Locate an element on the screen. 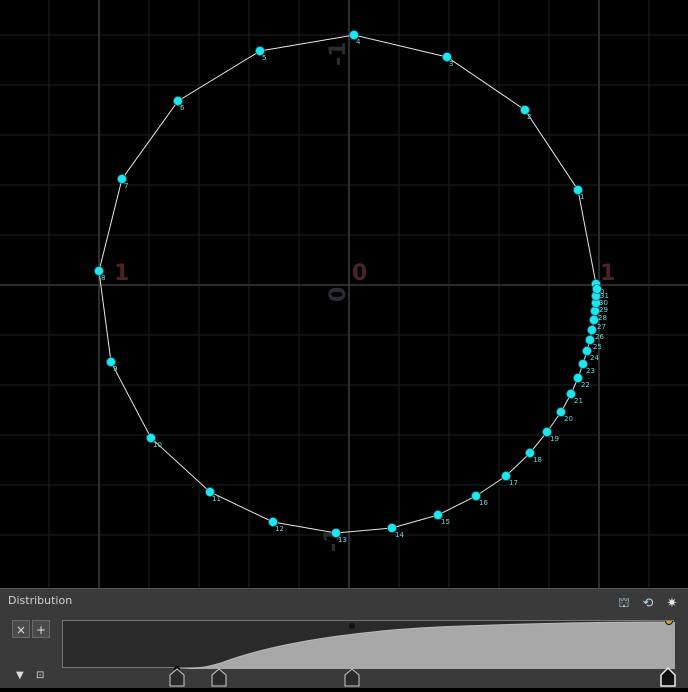  ring-point-label: 30 is located at coordinates (603, 303).